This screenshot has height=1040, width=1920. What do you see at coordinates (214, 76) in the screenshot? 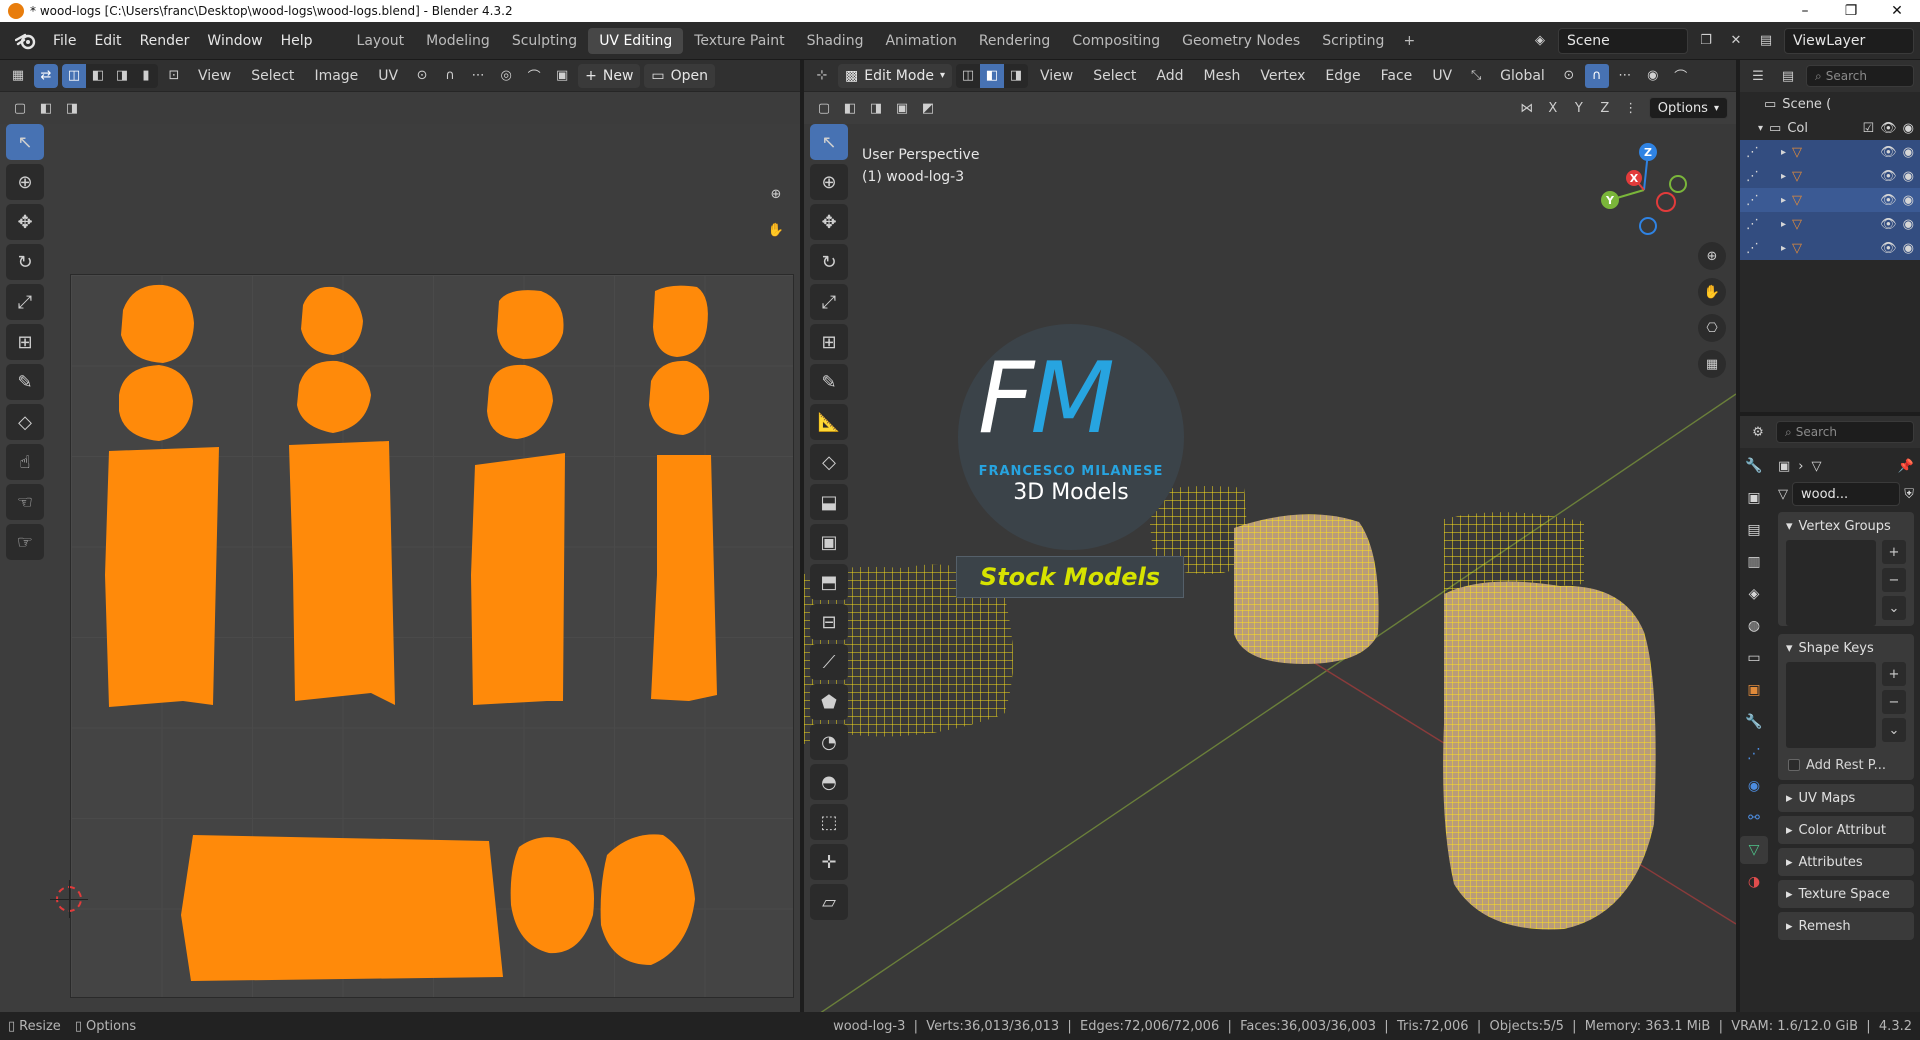
I see `uv-menu-view: View` at bounding box center [214, 76].